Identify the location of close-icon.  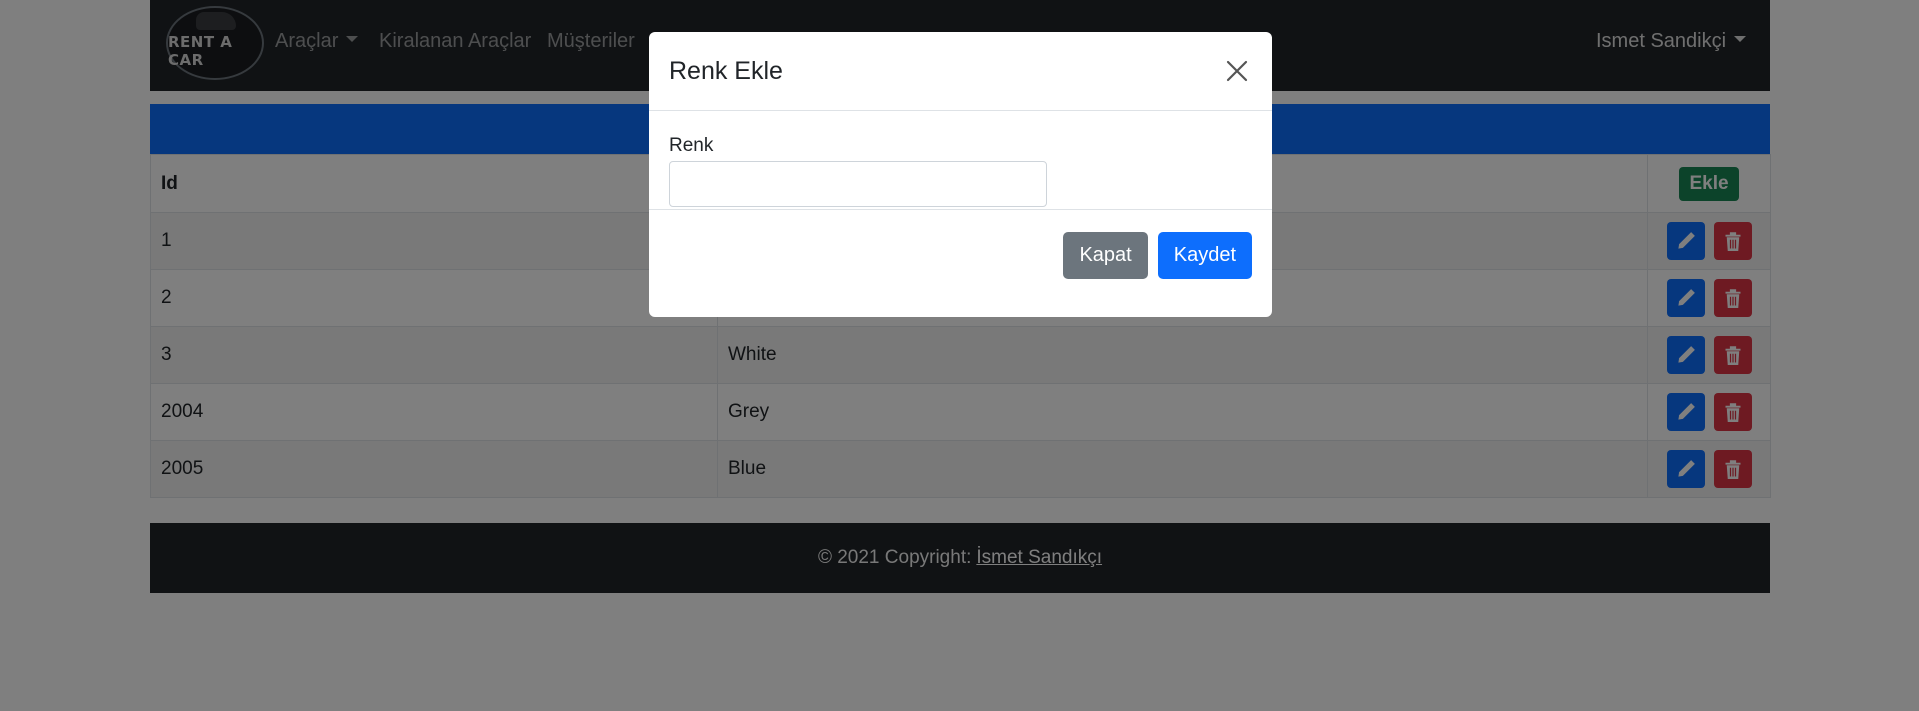
(1237, 71).